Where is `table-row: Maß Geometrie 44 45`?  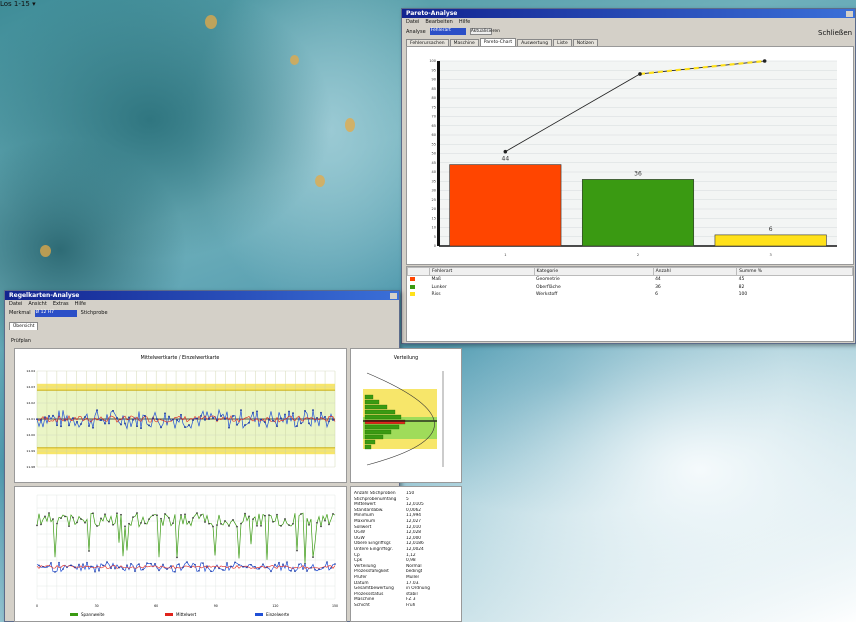 table-row: Maß Geometrie 44 45 is located at coordinates (630, 280).